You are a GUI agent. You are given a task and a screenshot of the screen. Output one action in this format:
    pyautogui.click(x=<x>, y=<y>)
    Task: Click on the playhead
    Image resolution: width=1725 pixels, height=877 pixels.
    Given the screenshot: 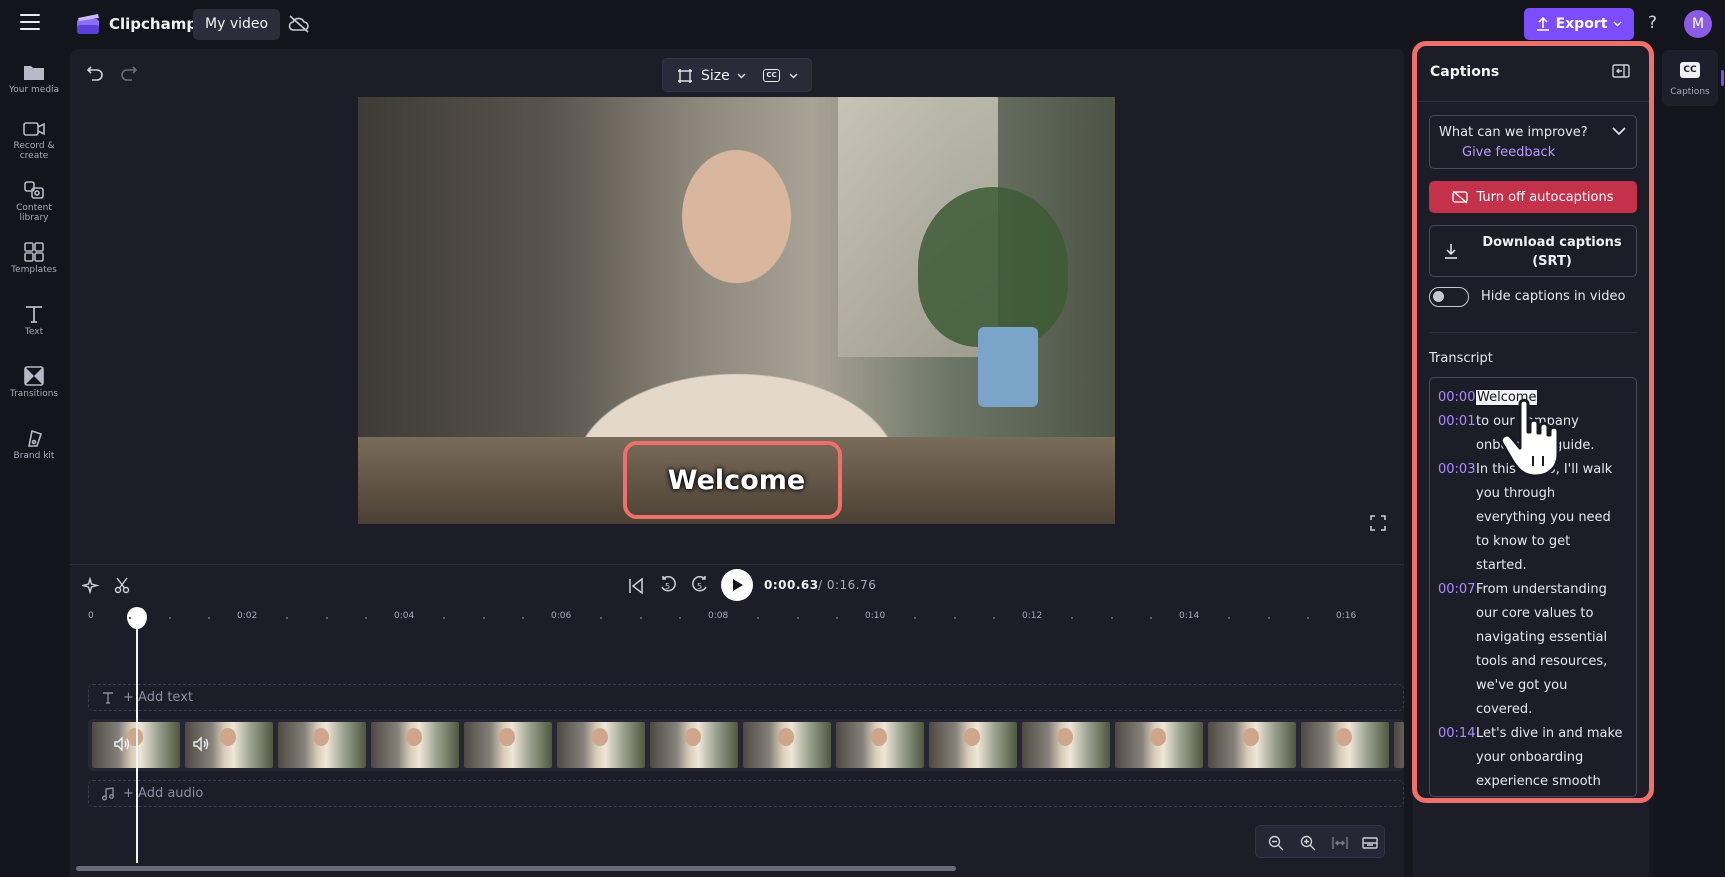 What is the action you would take?
    pyautogui.click(x=137, y=739)
    